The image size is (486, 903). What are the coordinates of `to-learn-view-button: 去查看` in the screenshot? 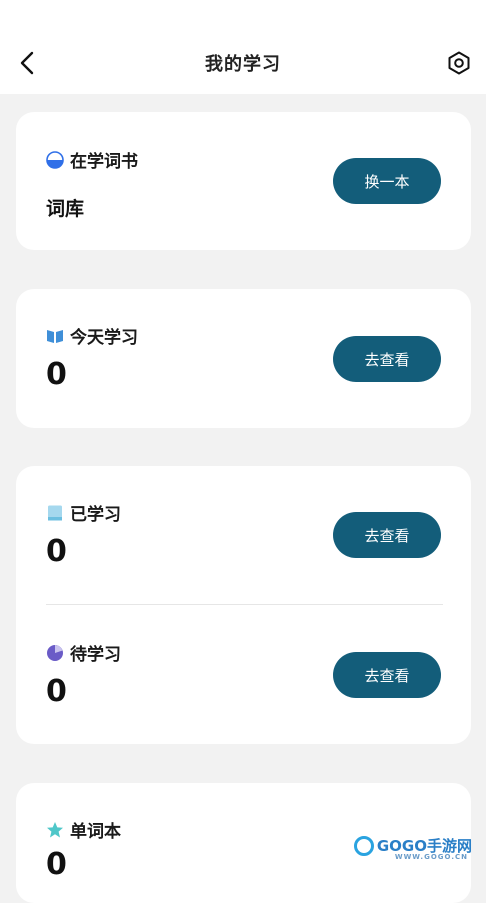 It's located at (387, 675).